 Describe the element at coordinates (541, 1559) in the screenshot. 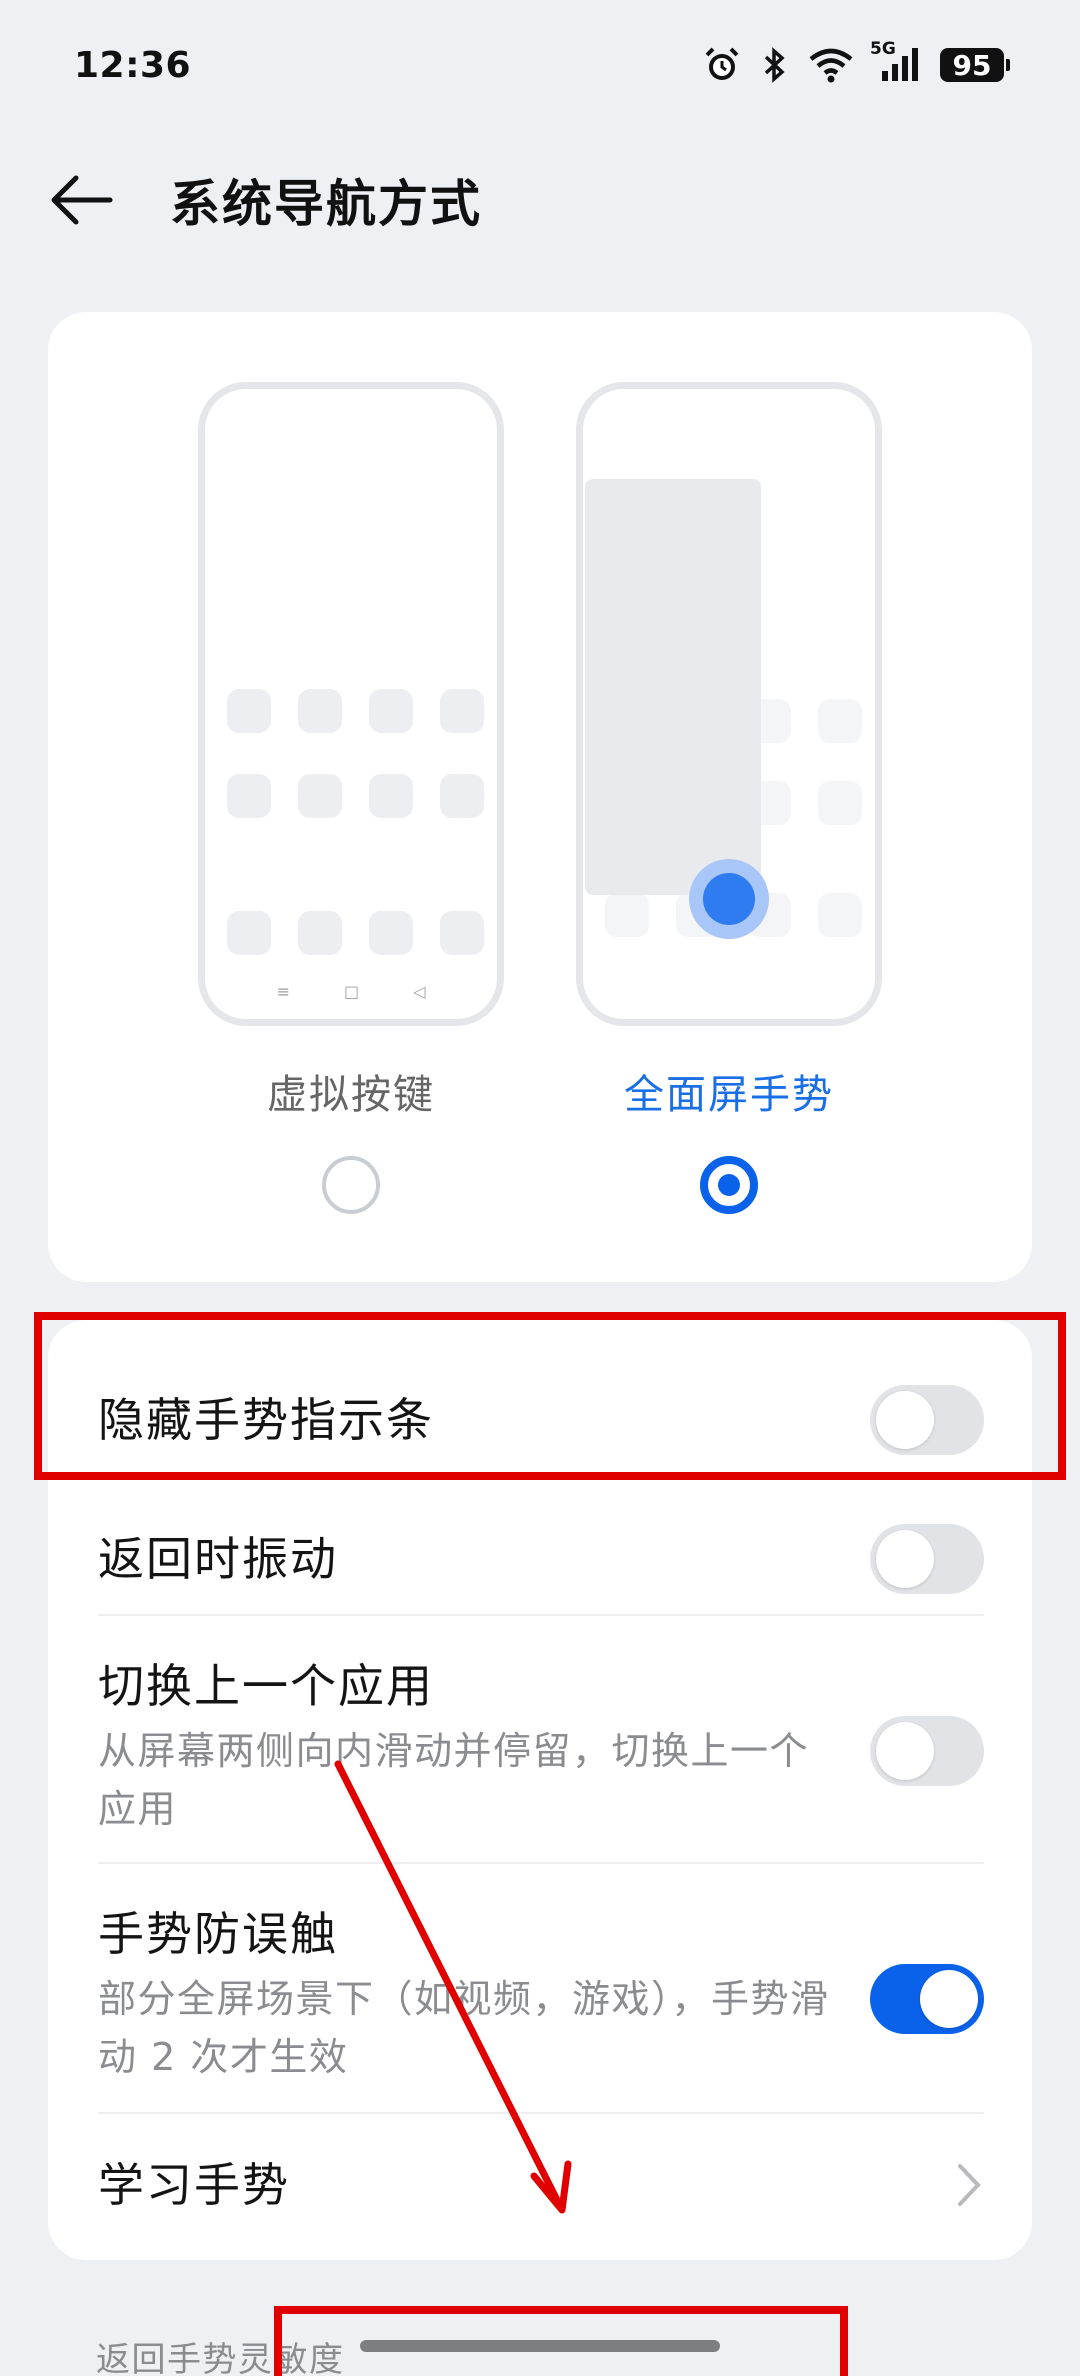

I see `setting-vibrate-on-back: 返回时振动` at that location.